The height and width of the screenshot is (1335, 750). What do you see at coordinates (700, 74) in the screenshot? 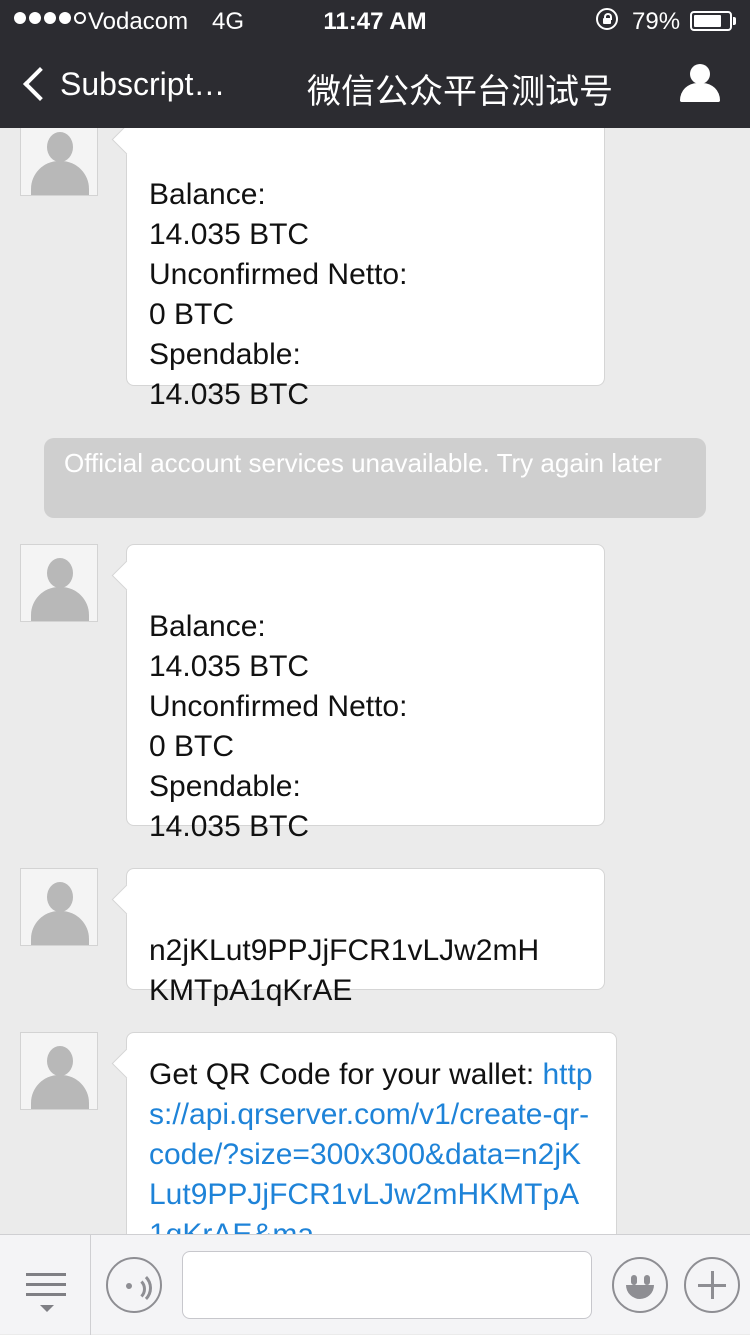
I see `person-icon` at bounding box center [700, 74].